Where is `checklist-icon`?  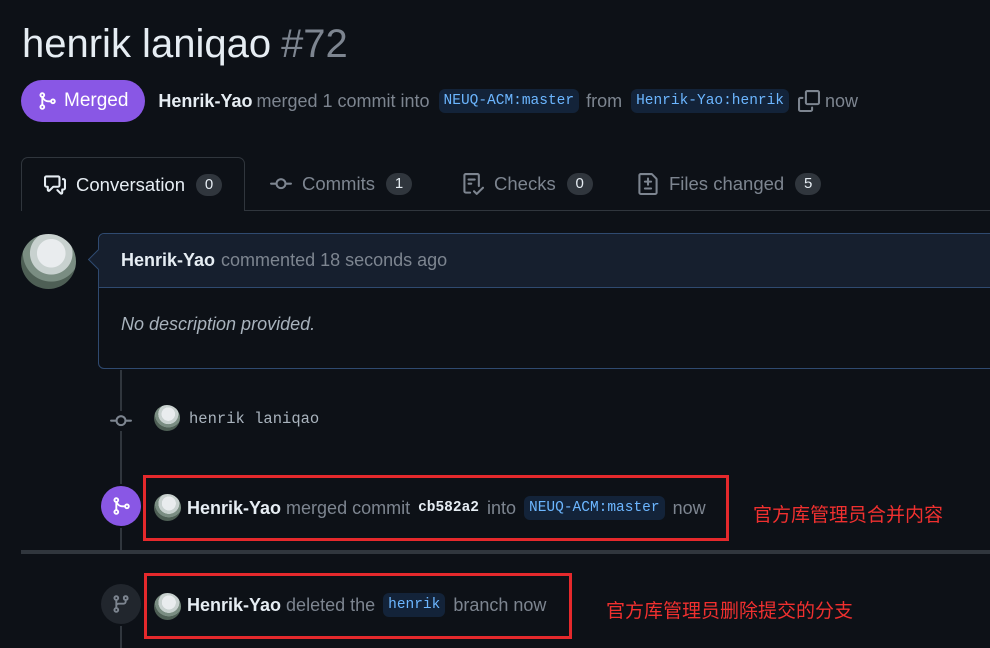
checklist-icon is located at coordinates (473, 184).